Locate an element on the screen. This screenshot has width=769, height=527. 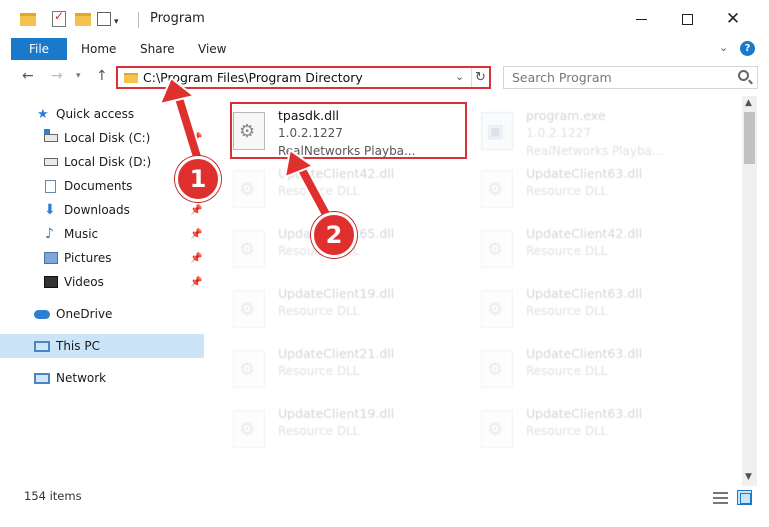
help-icon: ? is located at coordinates (747, 48).